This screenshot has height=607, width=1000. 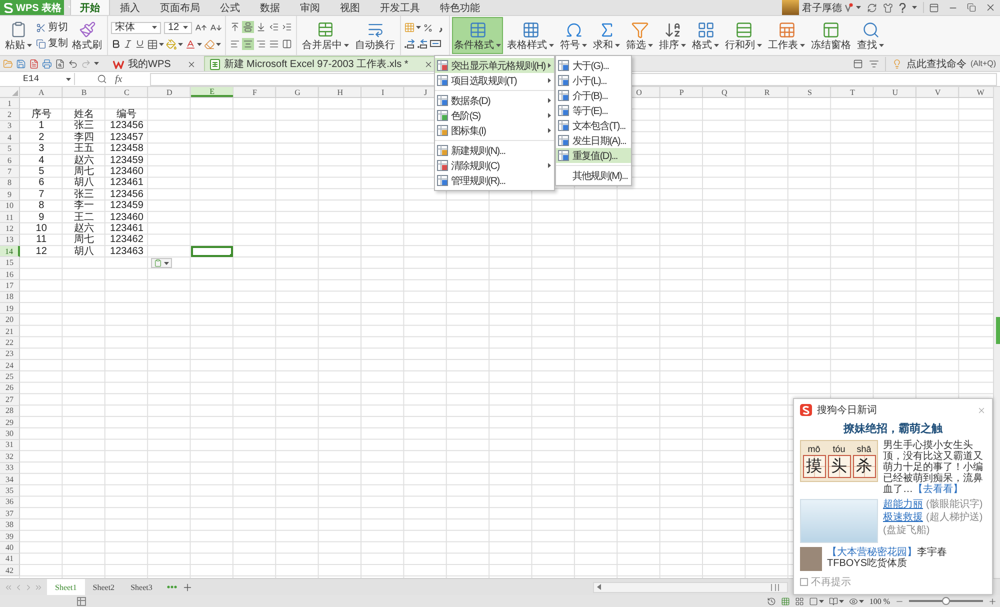 I want to click on row-header: 21, so click(x=10, y=332).